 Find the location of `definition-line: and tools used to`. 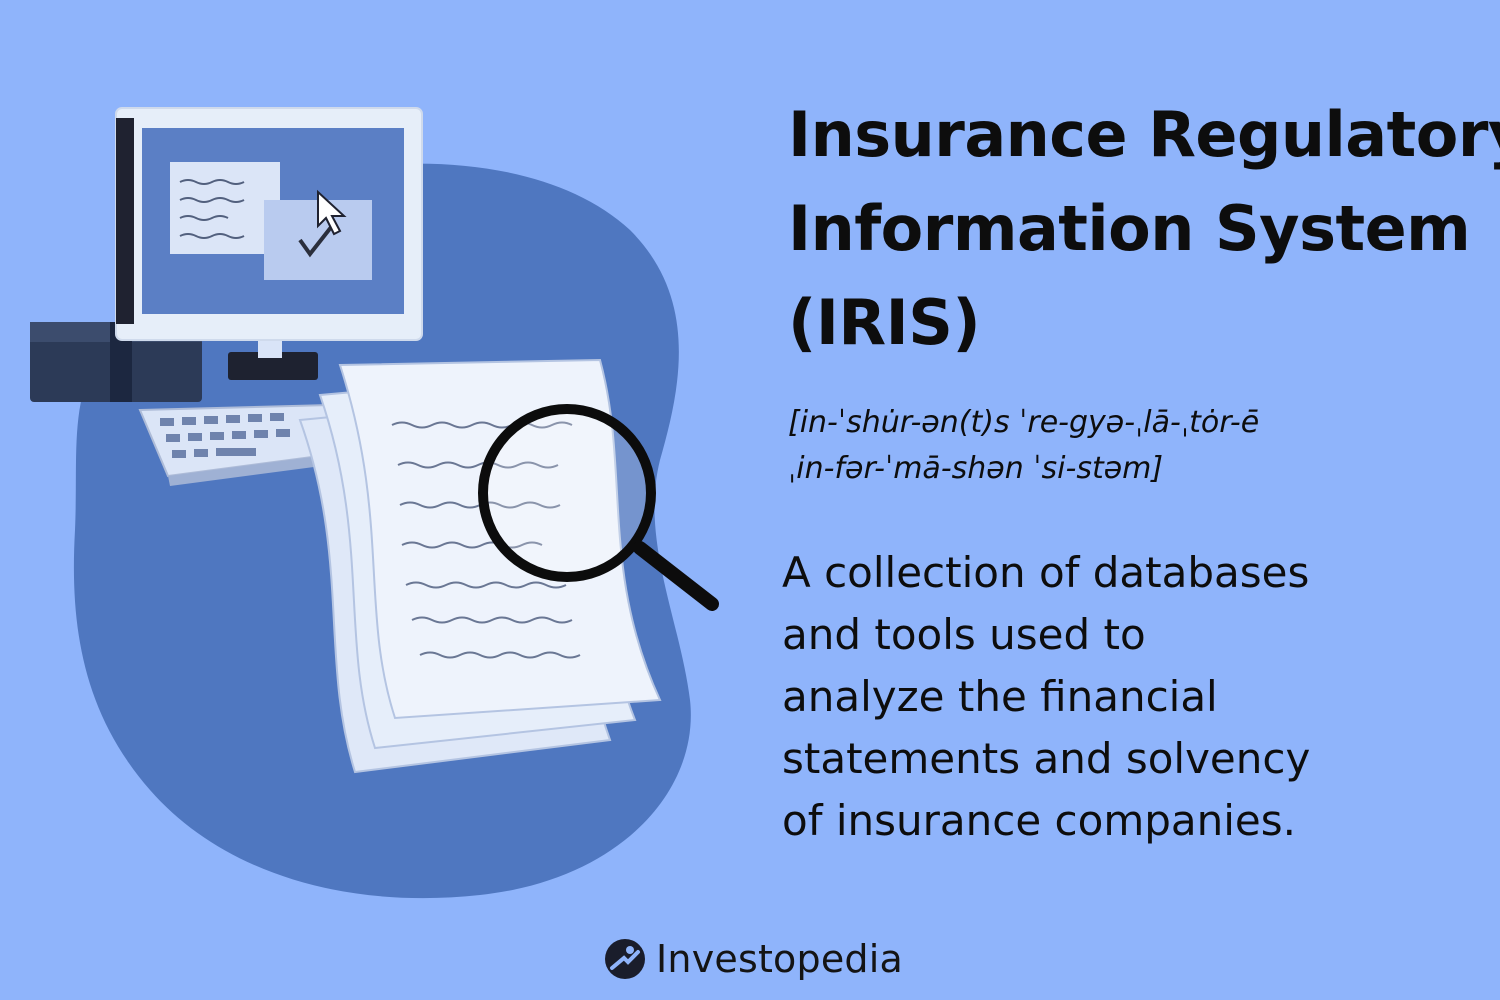

definition-line: and tools used to is located at coordinates (964, 634).